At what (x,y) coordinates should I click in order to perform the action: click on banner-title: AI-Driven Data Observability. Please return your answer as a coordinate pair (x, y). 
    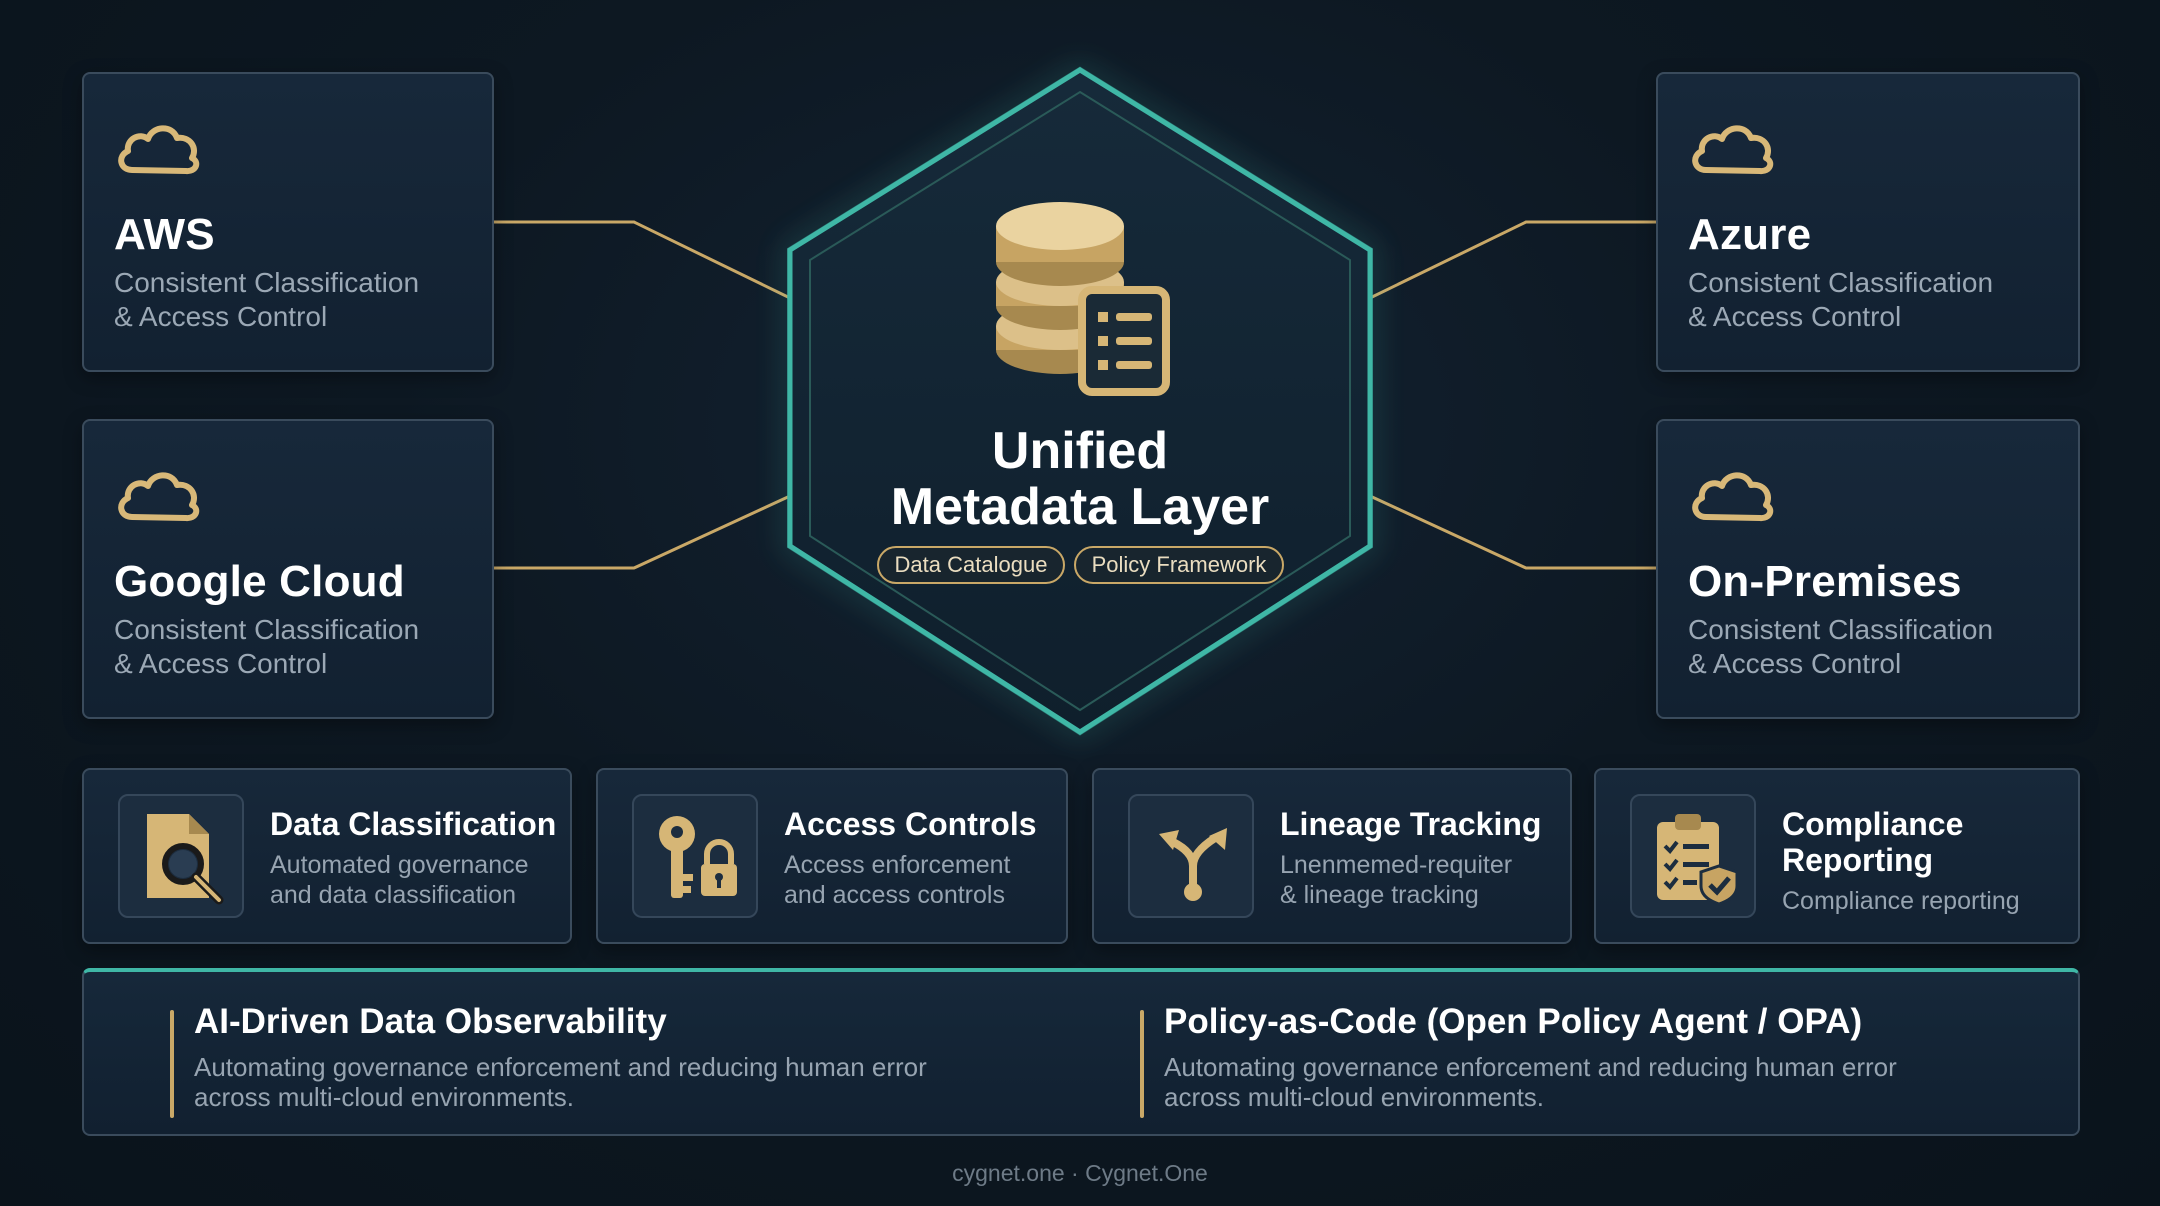
    Looking at the image, I should click on (430, 1021).